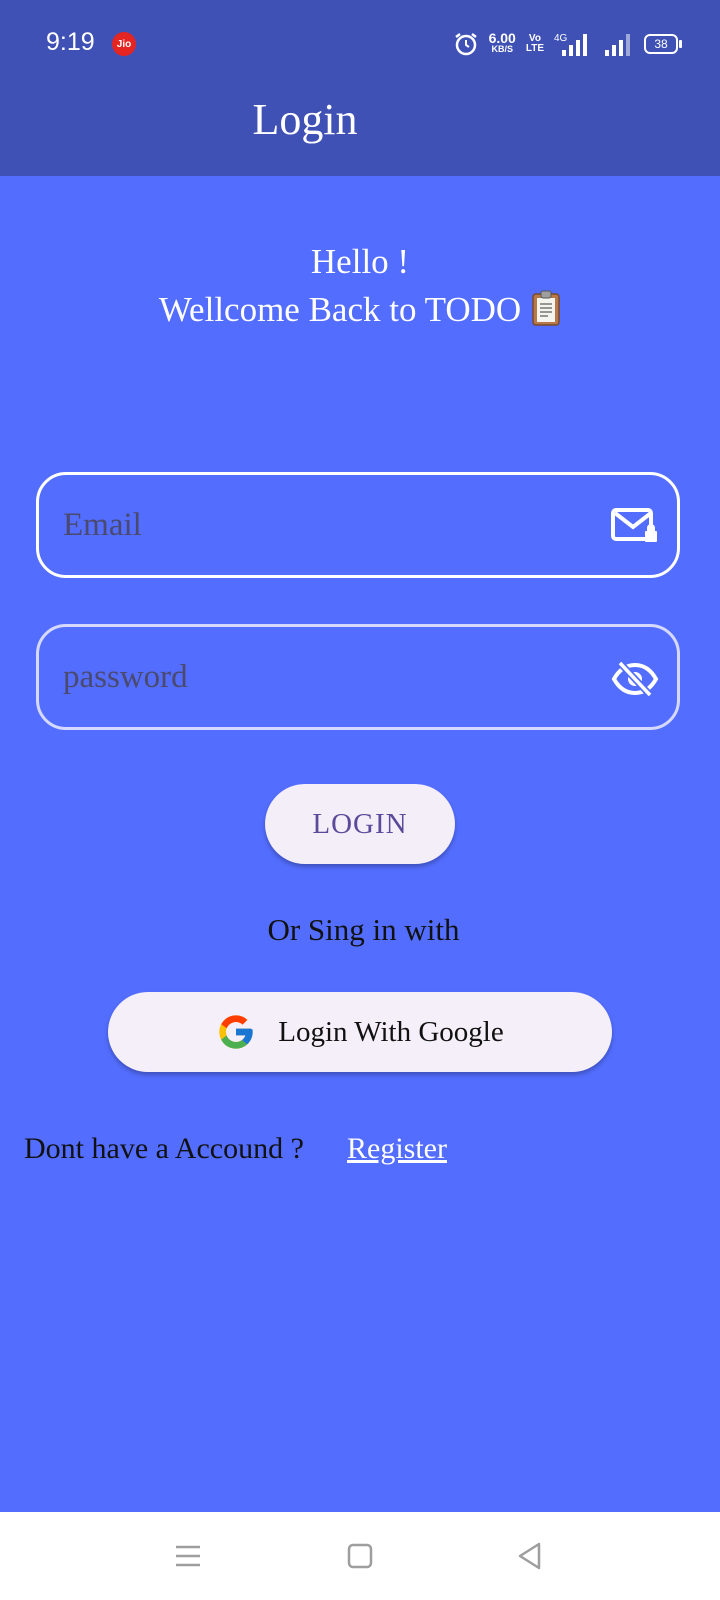 The width and height of the screenshot is (720, 1600). I want to click on status-time: 9:19, so click(70, 42).